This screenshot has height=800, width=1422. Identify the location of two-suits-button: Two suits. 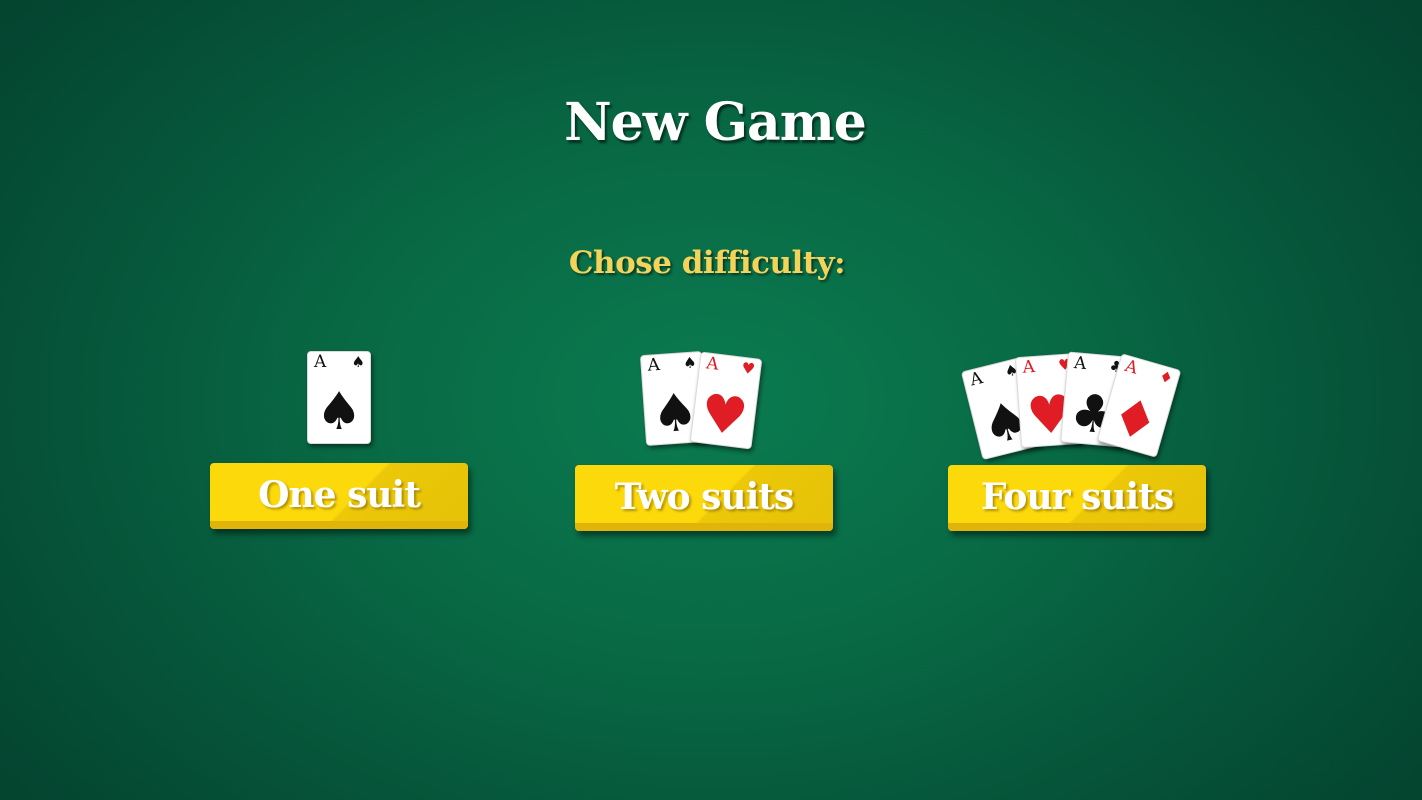
(704, 498).